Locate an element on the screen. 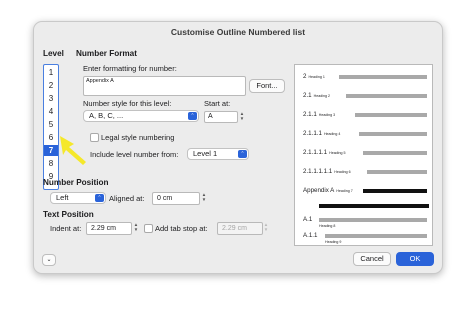 Image resolution: width=474 pixels, height=319 pixels. number-format-value: Appendix A is located at coordinates (100, 81).